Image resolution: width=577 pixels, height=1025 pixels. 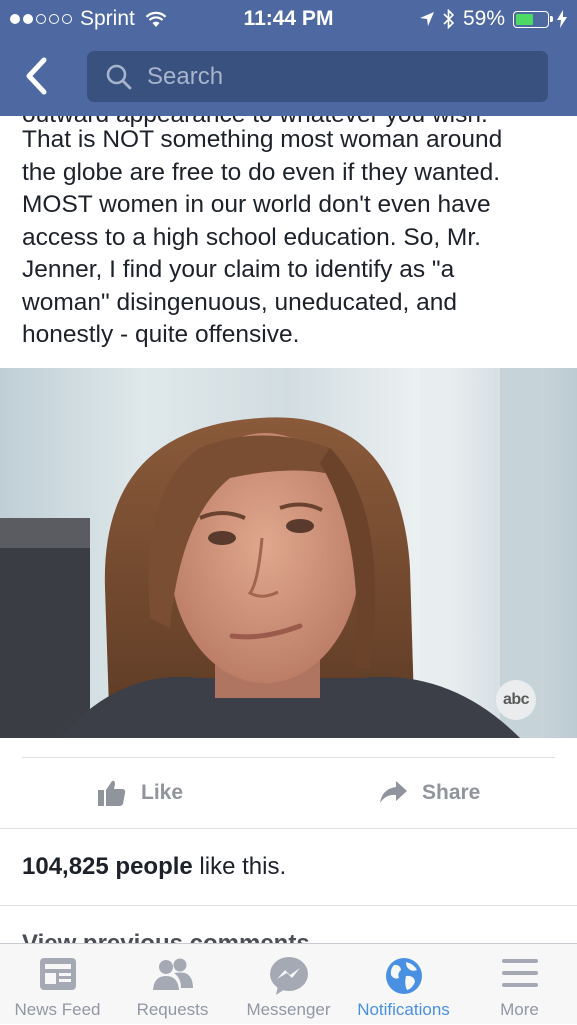 I want to click on messenger-icon, so click(x=288, y=976).